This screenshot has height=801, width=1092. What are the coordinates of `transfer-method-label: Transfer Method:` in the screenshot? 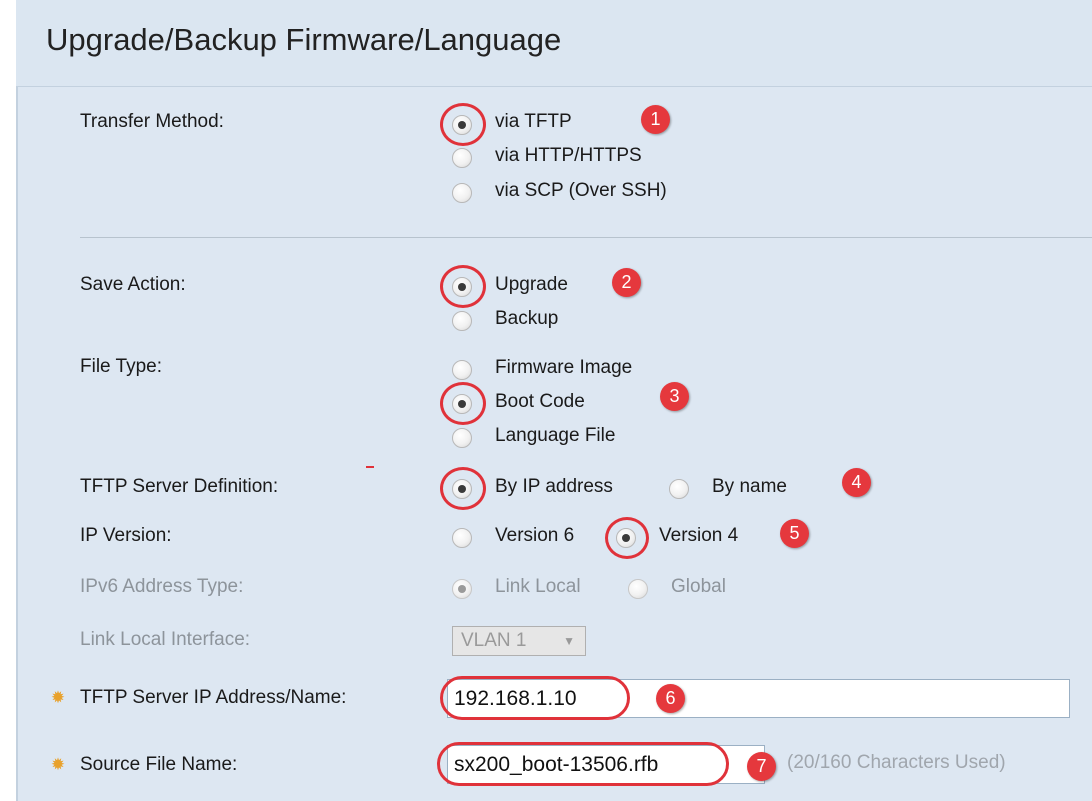 It's located at (152, 121).